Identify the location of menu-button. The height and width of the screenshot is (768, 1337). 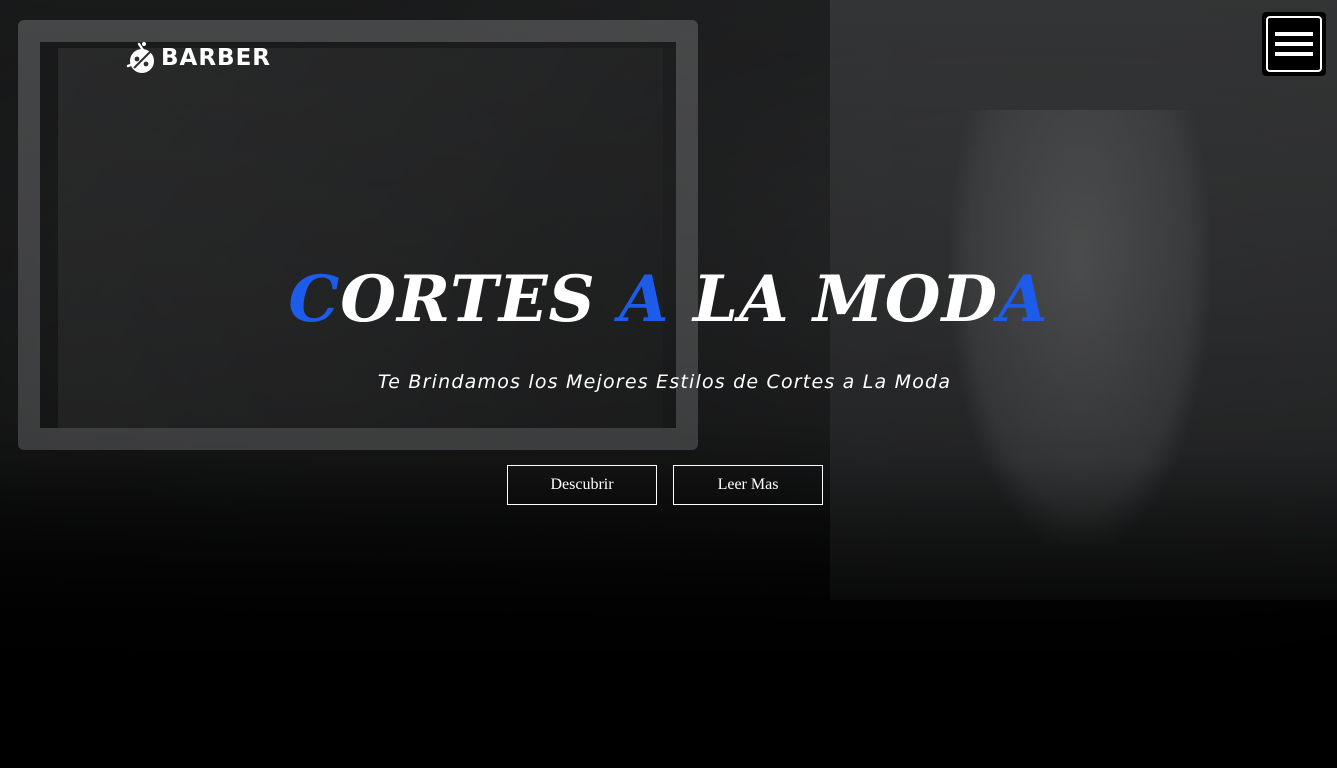
(1294, 44).